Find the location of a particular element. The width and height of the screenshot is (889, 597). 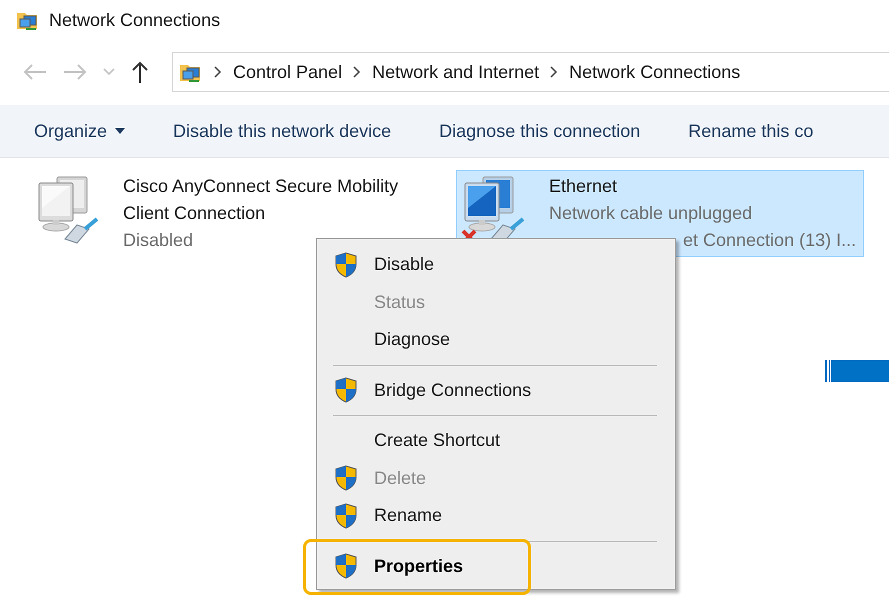

toolbar-button: Rename this co is located at coordinates (751, 131).